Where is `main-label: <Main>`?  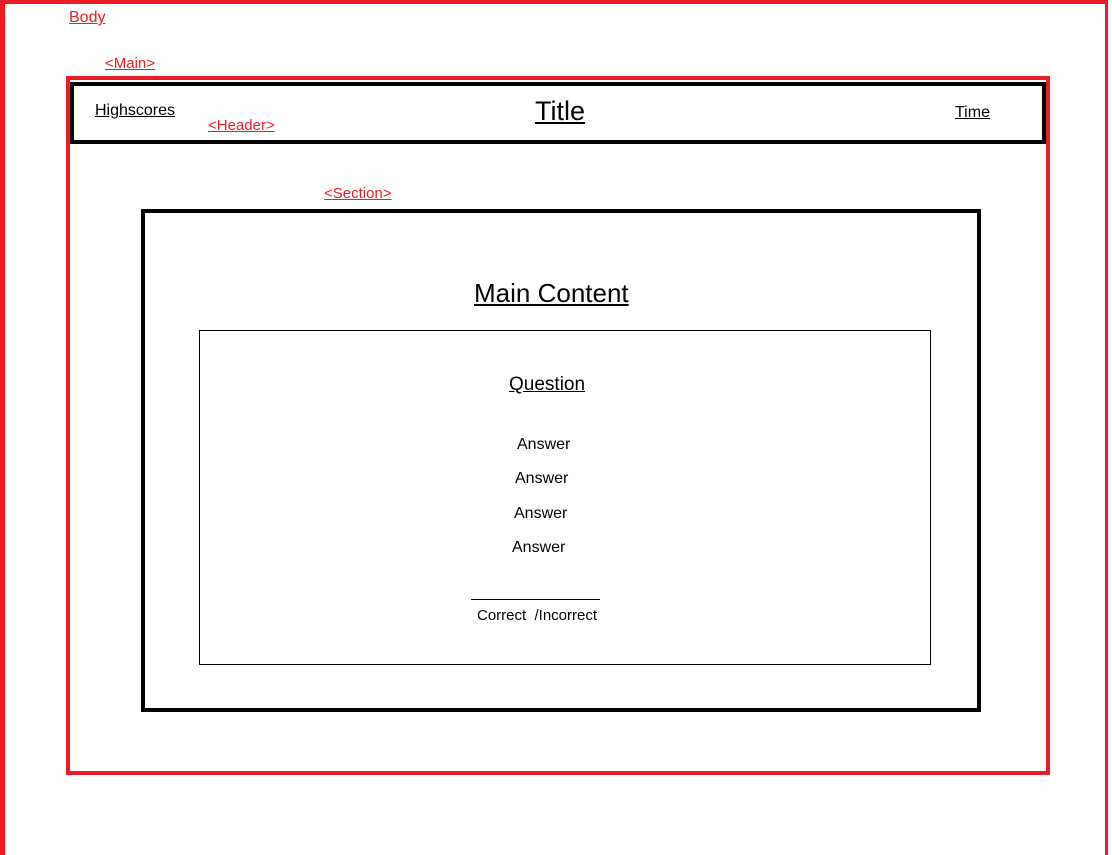
main-label: <Main> is located at coordinates (130, 63).